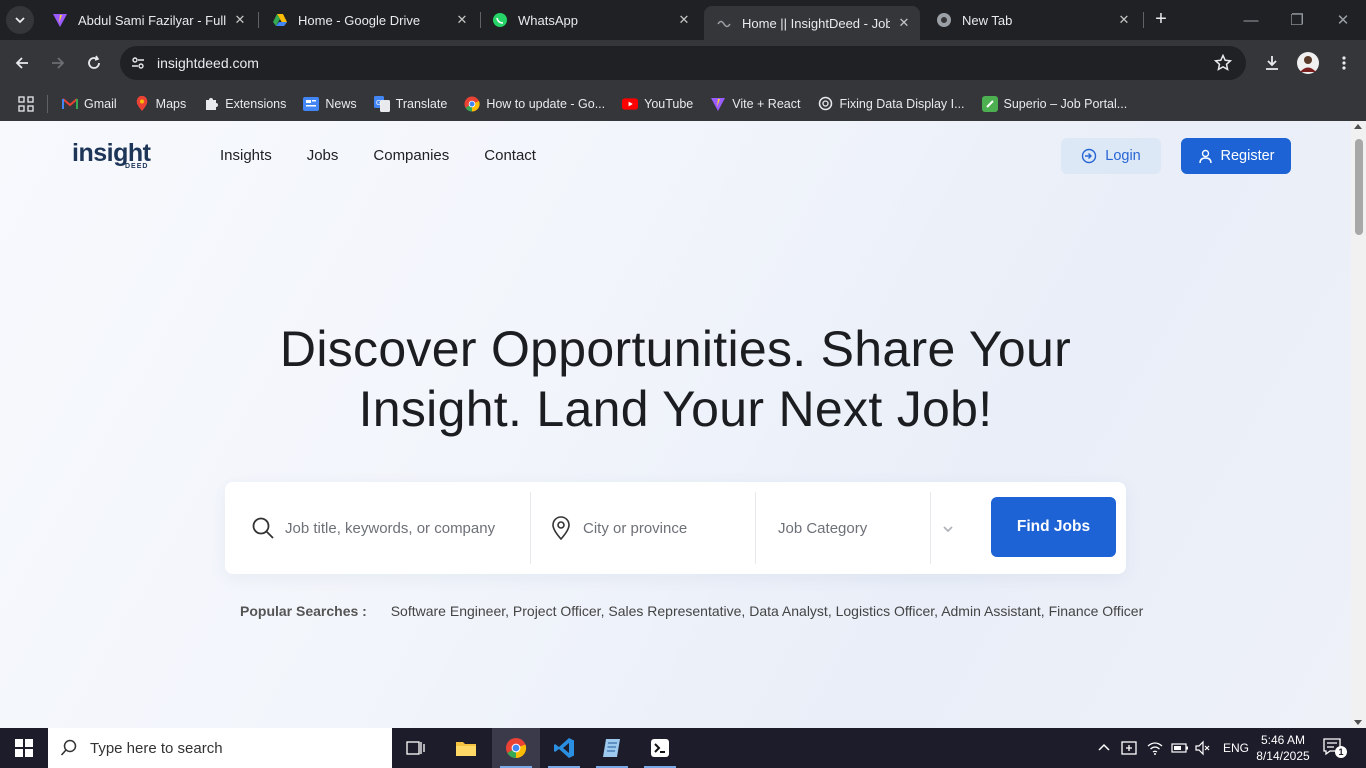 The image size is (1366, 768). I want to click on wifi-icon, so click(1155, 748).